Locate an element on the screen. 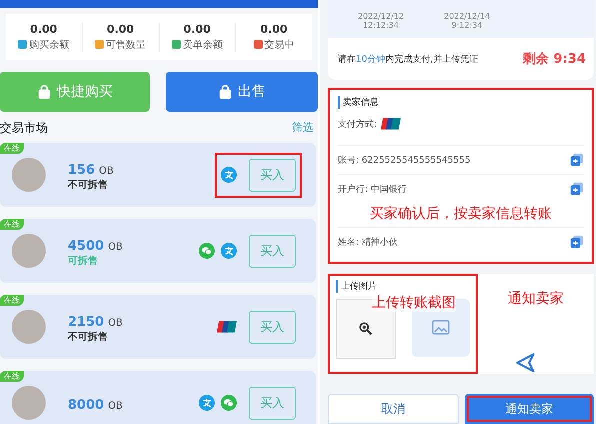 This screenshot has height=424, width=596. field-label: 支付方式: is located at coordinates (358, 124).